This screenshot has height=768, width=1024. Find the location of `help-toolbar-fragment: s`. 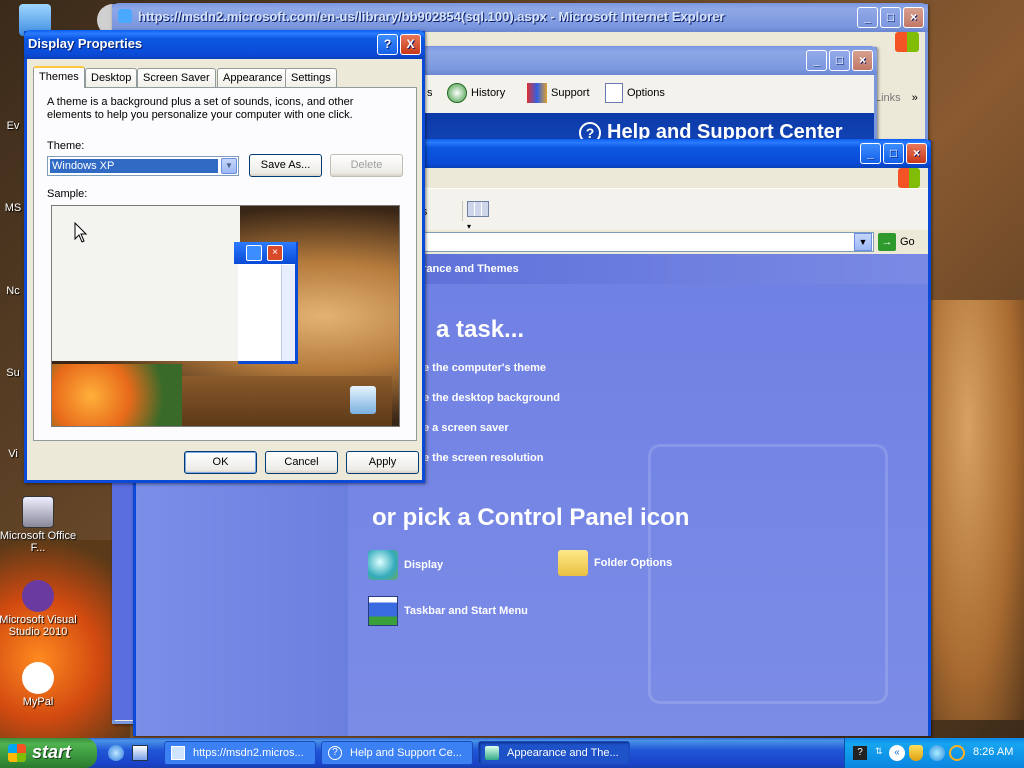

help-toolbar-fragment: s is located at coordinates (430, 93).